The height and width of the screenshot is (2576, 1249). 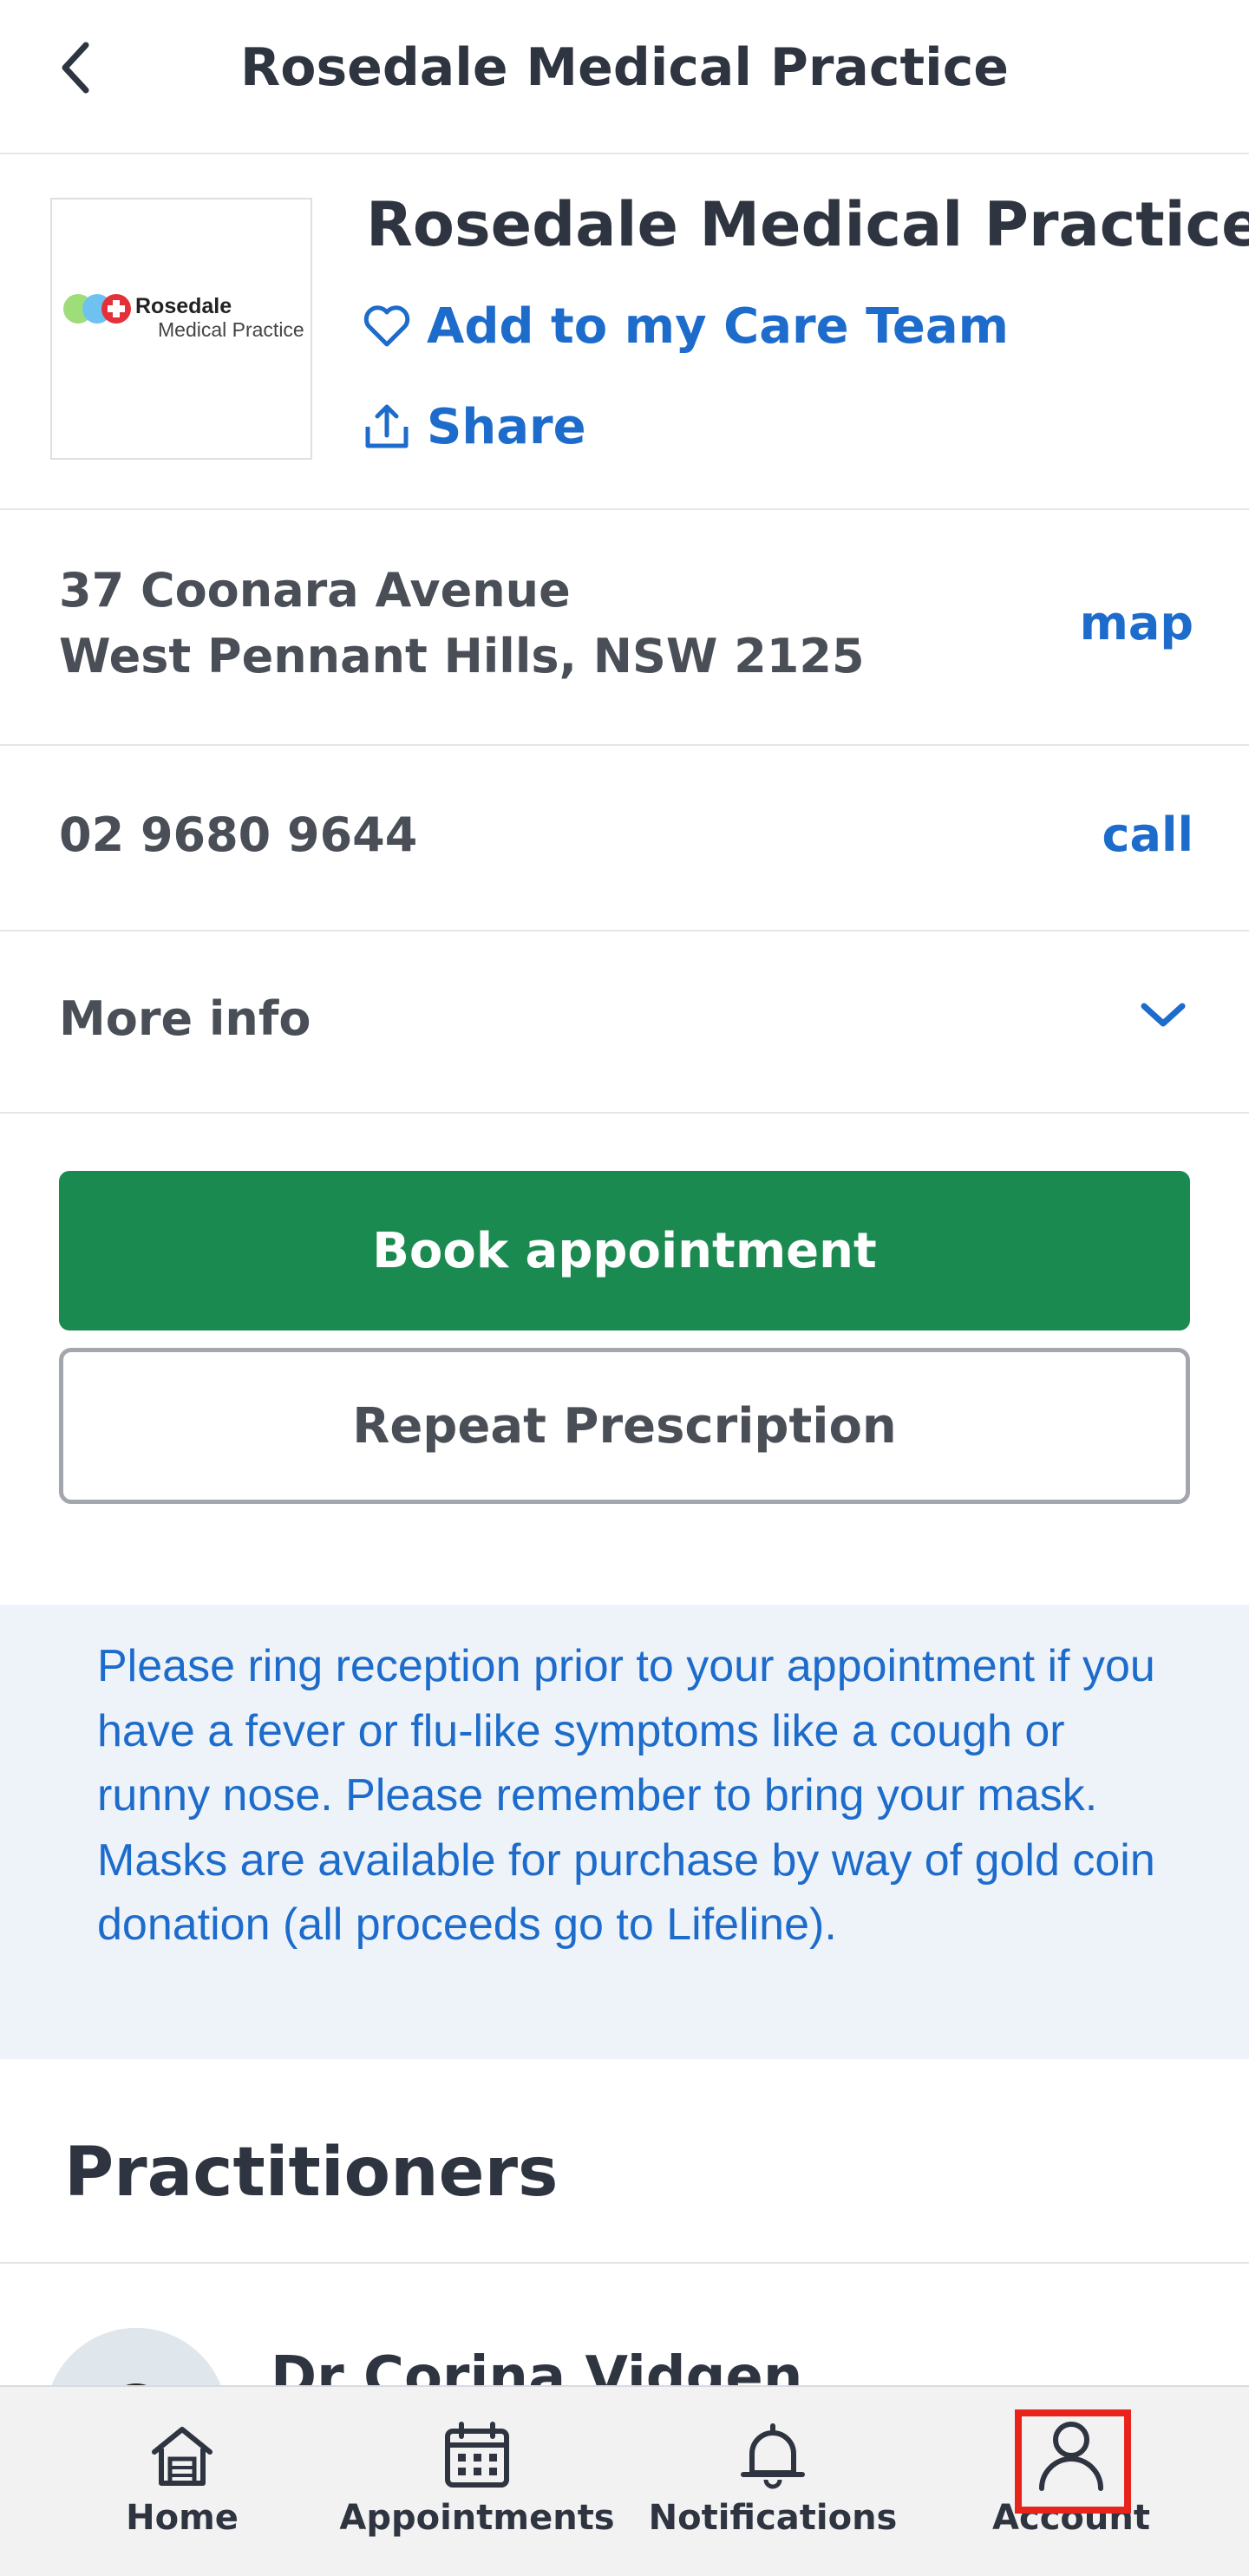 I want to click on chevron-down-icon, so click(x=1163, y=1015).